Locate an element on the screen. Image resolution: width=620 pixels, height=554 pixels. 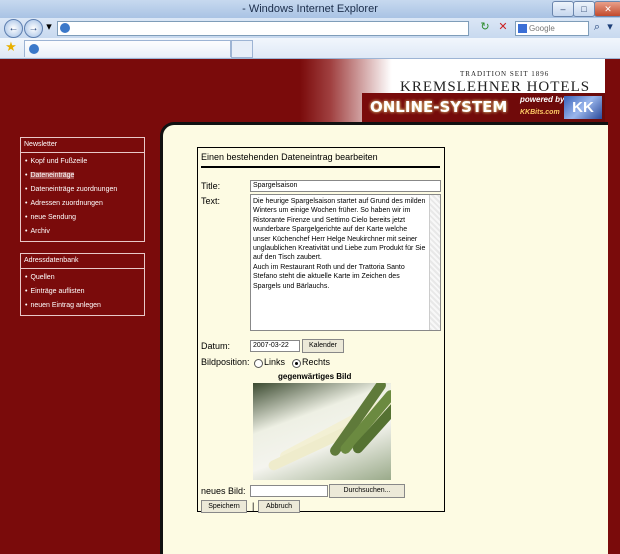
menu-item-eintraege-auflisten: Einträge auflisten is located at coordinates (82, 292).